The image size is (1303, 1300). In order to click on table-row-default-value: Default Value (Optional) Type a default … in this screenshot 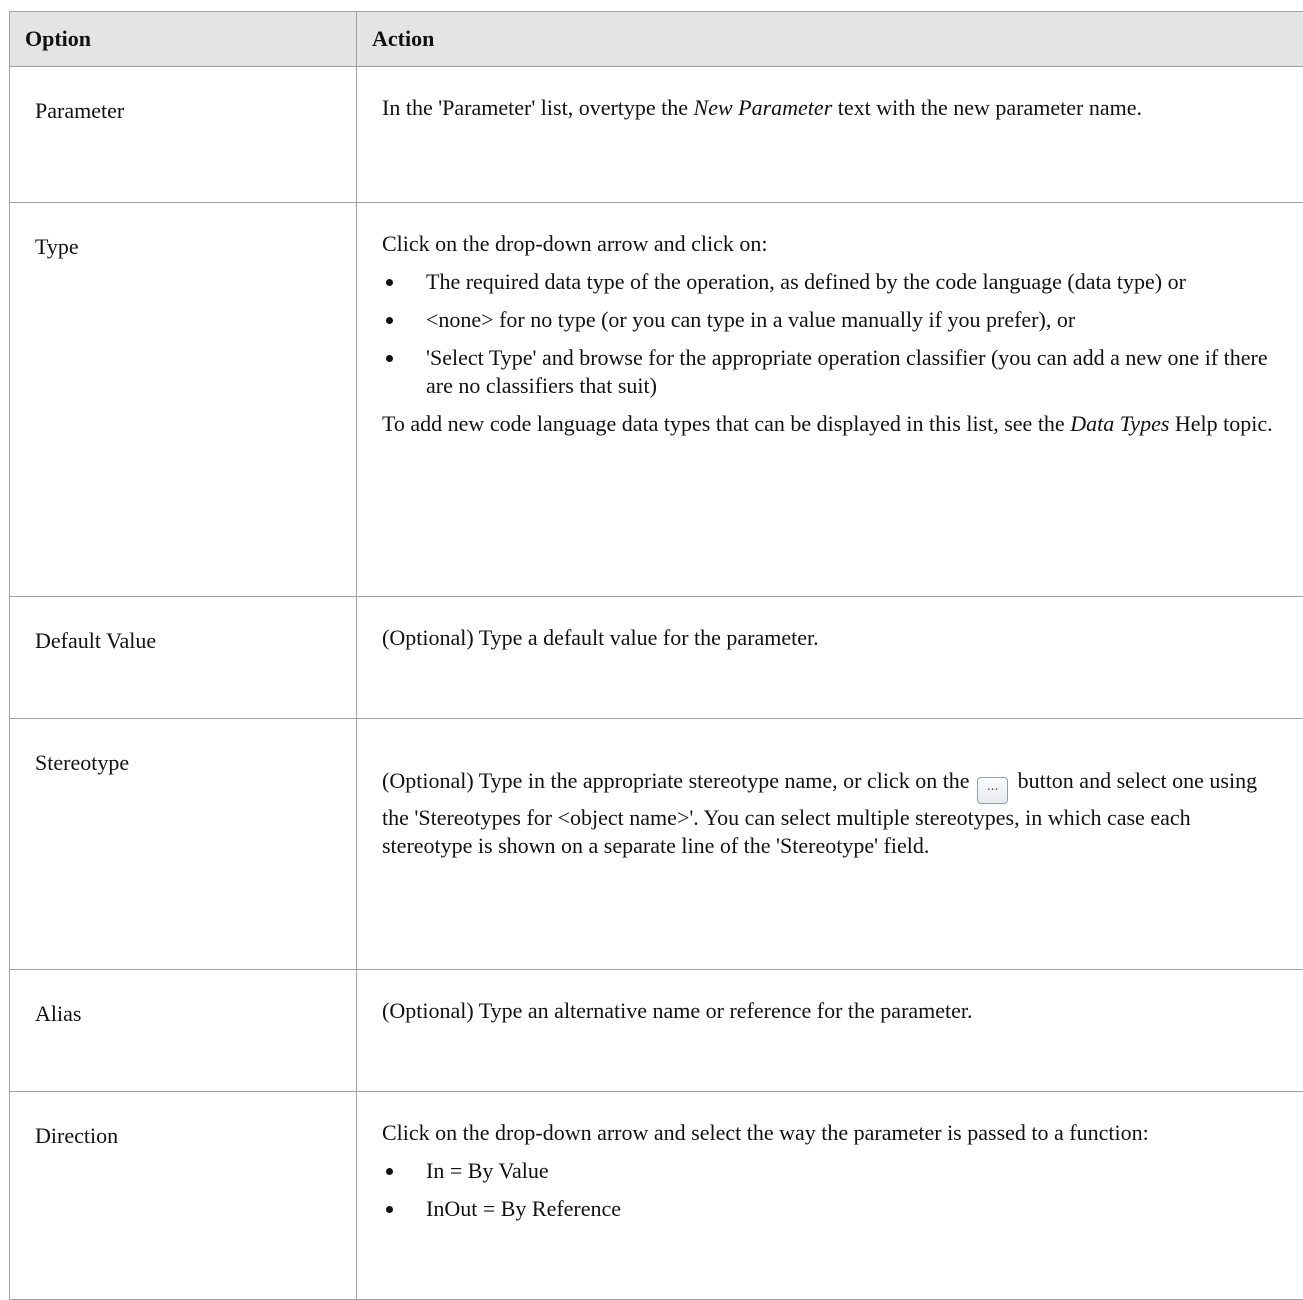, I will do `click(656, 658)`.